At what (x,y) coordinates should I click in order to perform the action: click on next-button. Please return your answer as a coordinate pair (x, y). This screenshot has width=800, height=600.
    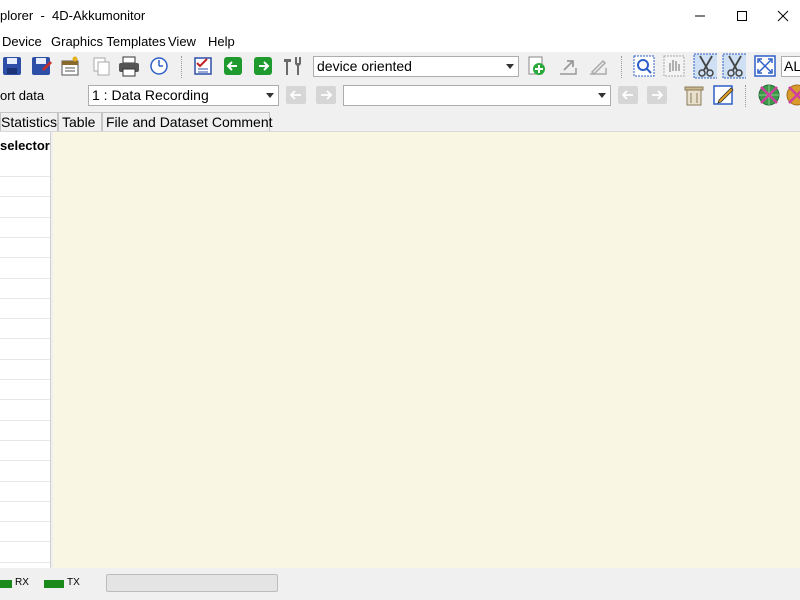
    Looking at the image, I should click on (263, 66).